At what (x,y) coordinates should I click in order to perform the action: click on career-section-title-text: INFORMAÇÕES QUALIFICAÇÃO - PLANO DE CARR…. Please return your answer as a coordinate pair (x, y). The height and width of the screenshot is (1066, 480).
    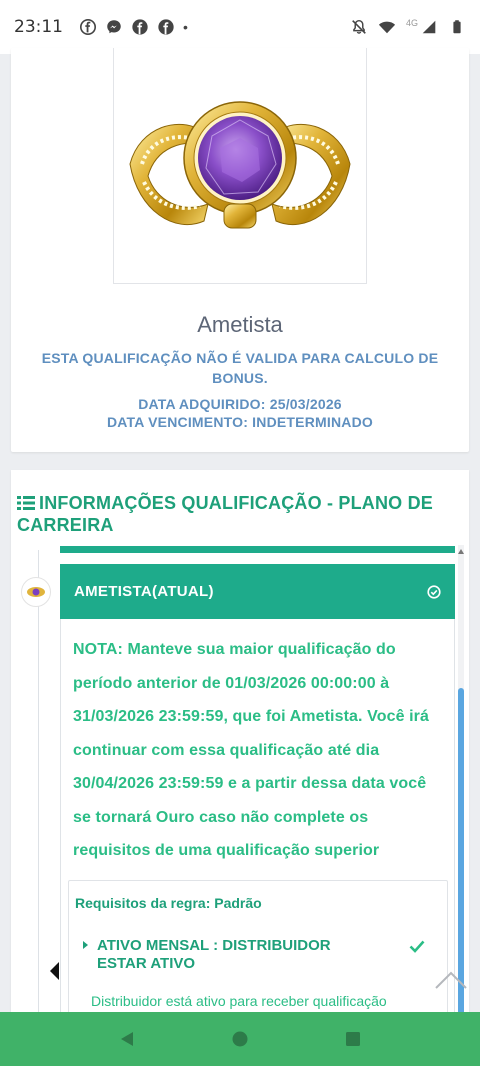
    Looking at the image, I should click on (225, 514).